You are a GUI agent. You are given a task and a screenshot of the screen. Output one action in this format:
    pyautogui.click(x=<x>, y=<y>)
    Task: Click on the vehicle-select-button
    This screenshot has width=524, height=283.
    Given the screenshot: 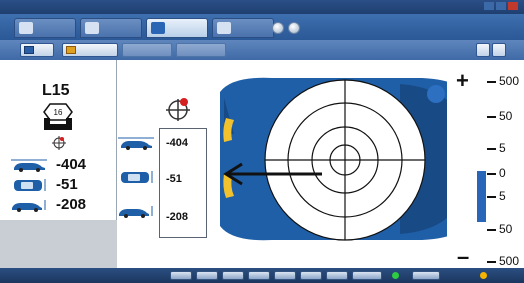 What is the action you would take?
    pyautogui.click(x=37, y=50)
    